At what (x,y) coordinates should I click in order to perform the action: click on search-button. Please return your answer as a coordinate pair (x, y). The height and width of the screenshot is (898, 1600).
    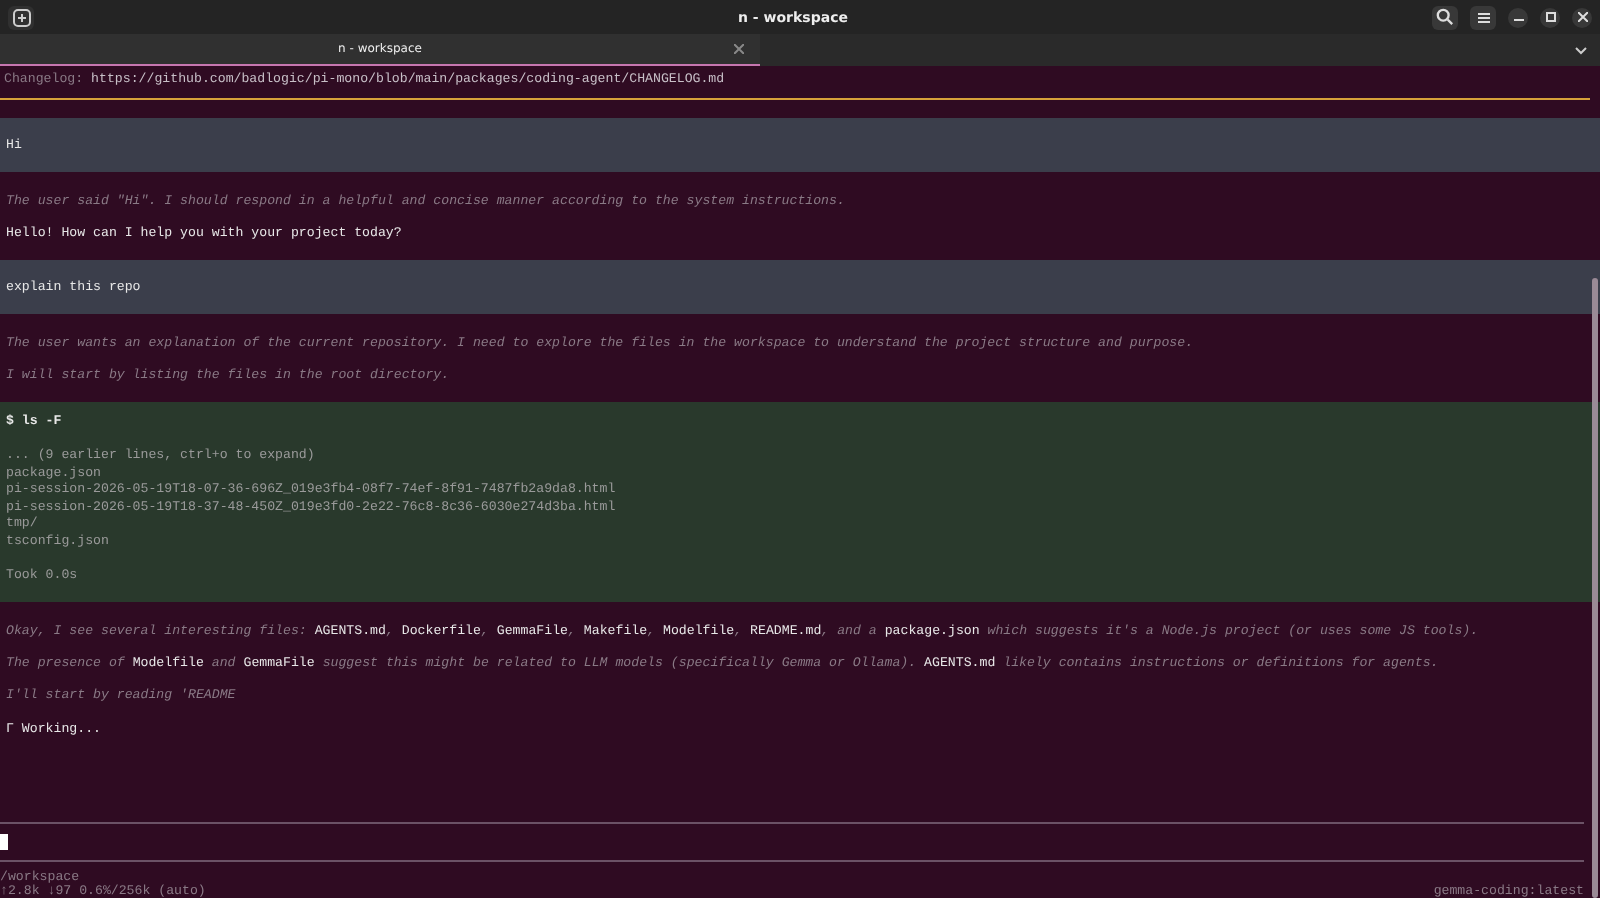
    Looking at the image, I should click on (1445, 17).